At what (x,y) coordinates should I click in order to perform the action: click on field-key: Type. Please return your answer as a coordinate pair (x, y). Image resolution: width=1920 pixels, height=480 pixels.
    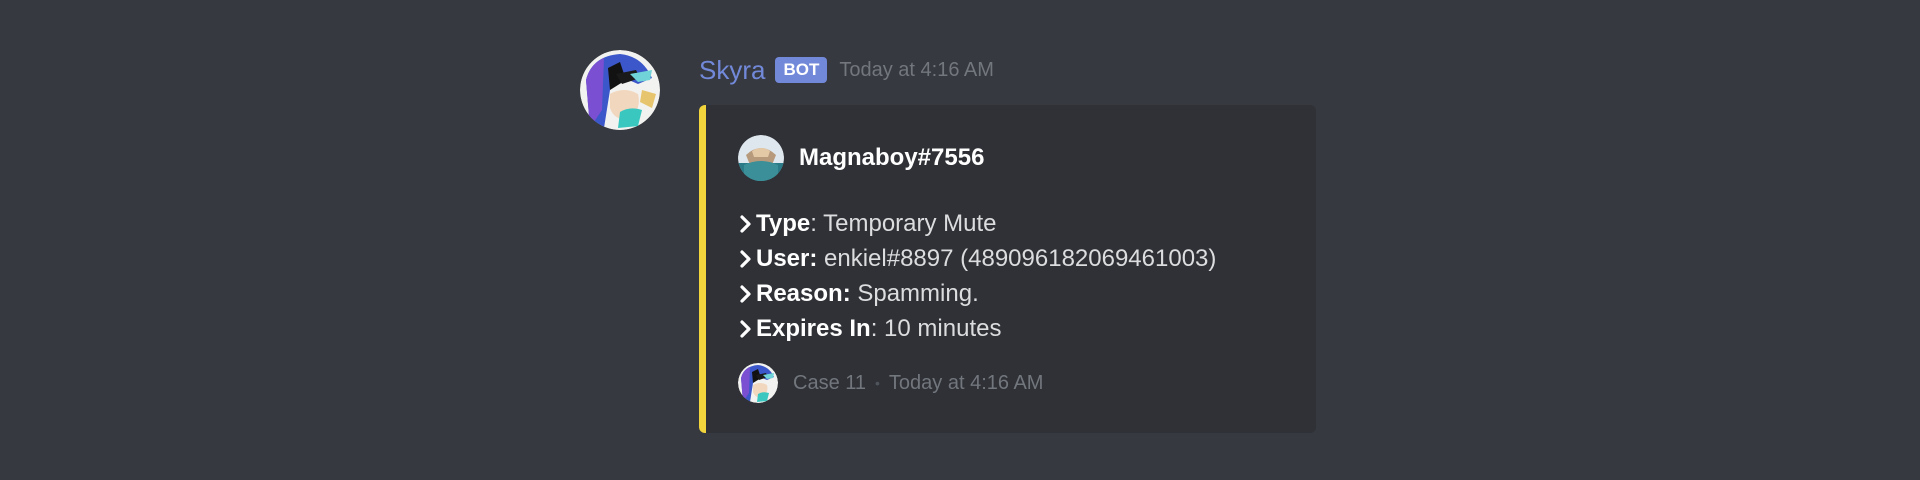
    Looking at the image, I should click on (783, 223).